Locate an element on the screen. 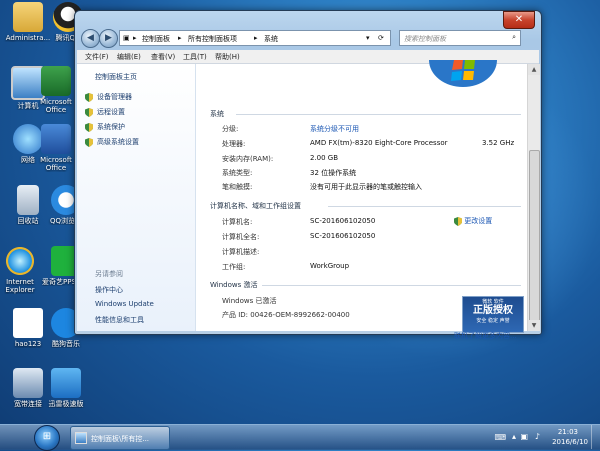  dropdown-arrow-icon: ▾ is located at coordinates (368, 38).